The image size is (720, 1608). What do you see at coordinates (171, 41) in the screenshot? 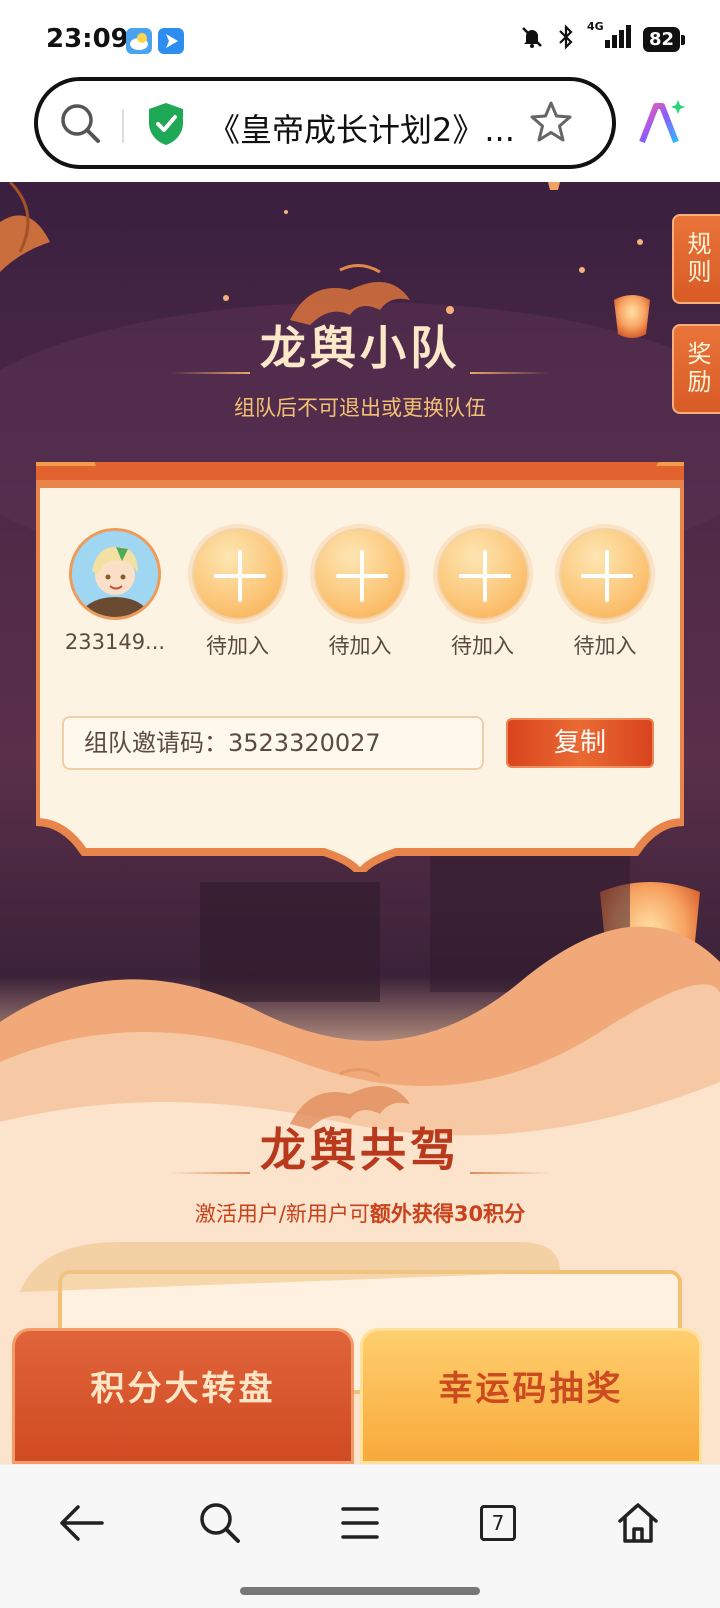
I see `location-app-icon` at bounding box center [171, 41].